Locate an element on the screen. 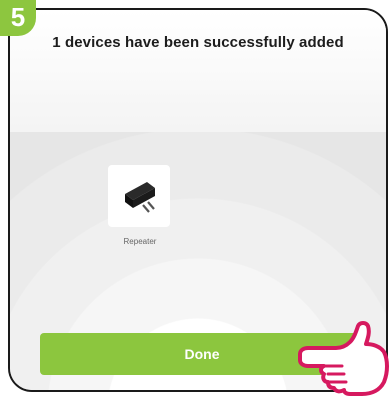 The height and width of the screenshot is (397, 390). plug-adapter-icon is located at coordinates (140, 197).